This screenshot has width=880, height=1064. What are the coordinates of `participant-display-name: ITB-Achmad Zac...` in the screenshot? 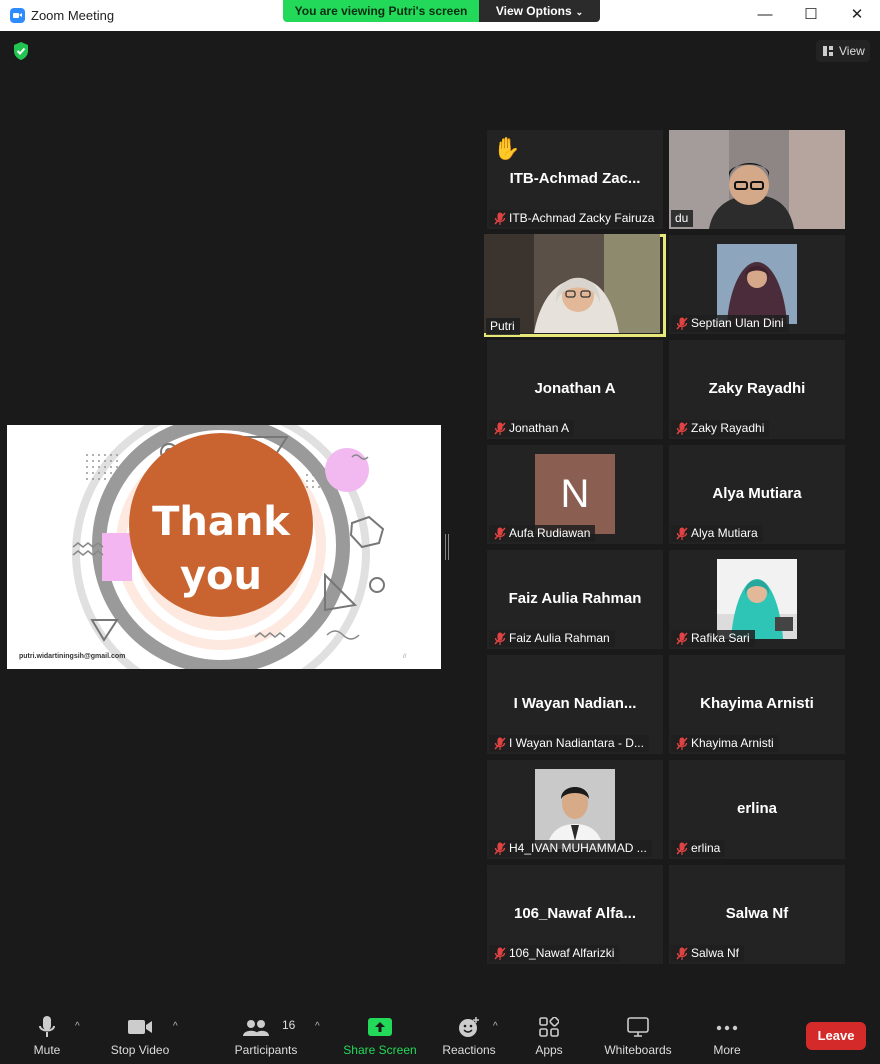 It's located at (575, 178).